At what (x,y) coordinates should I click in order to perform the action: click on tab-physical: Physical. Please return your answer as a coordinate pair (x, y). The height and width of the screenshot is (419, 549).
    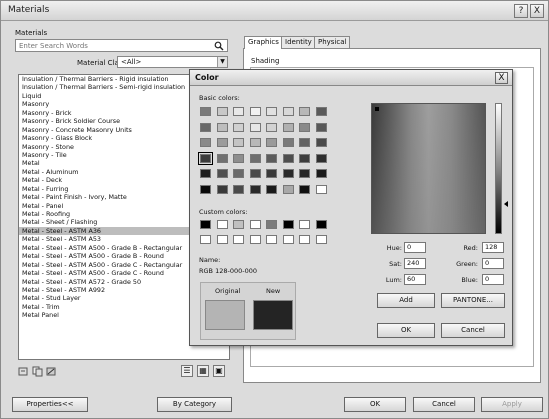
    Looking at the image, I should click on (332, 42).